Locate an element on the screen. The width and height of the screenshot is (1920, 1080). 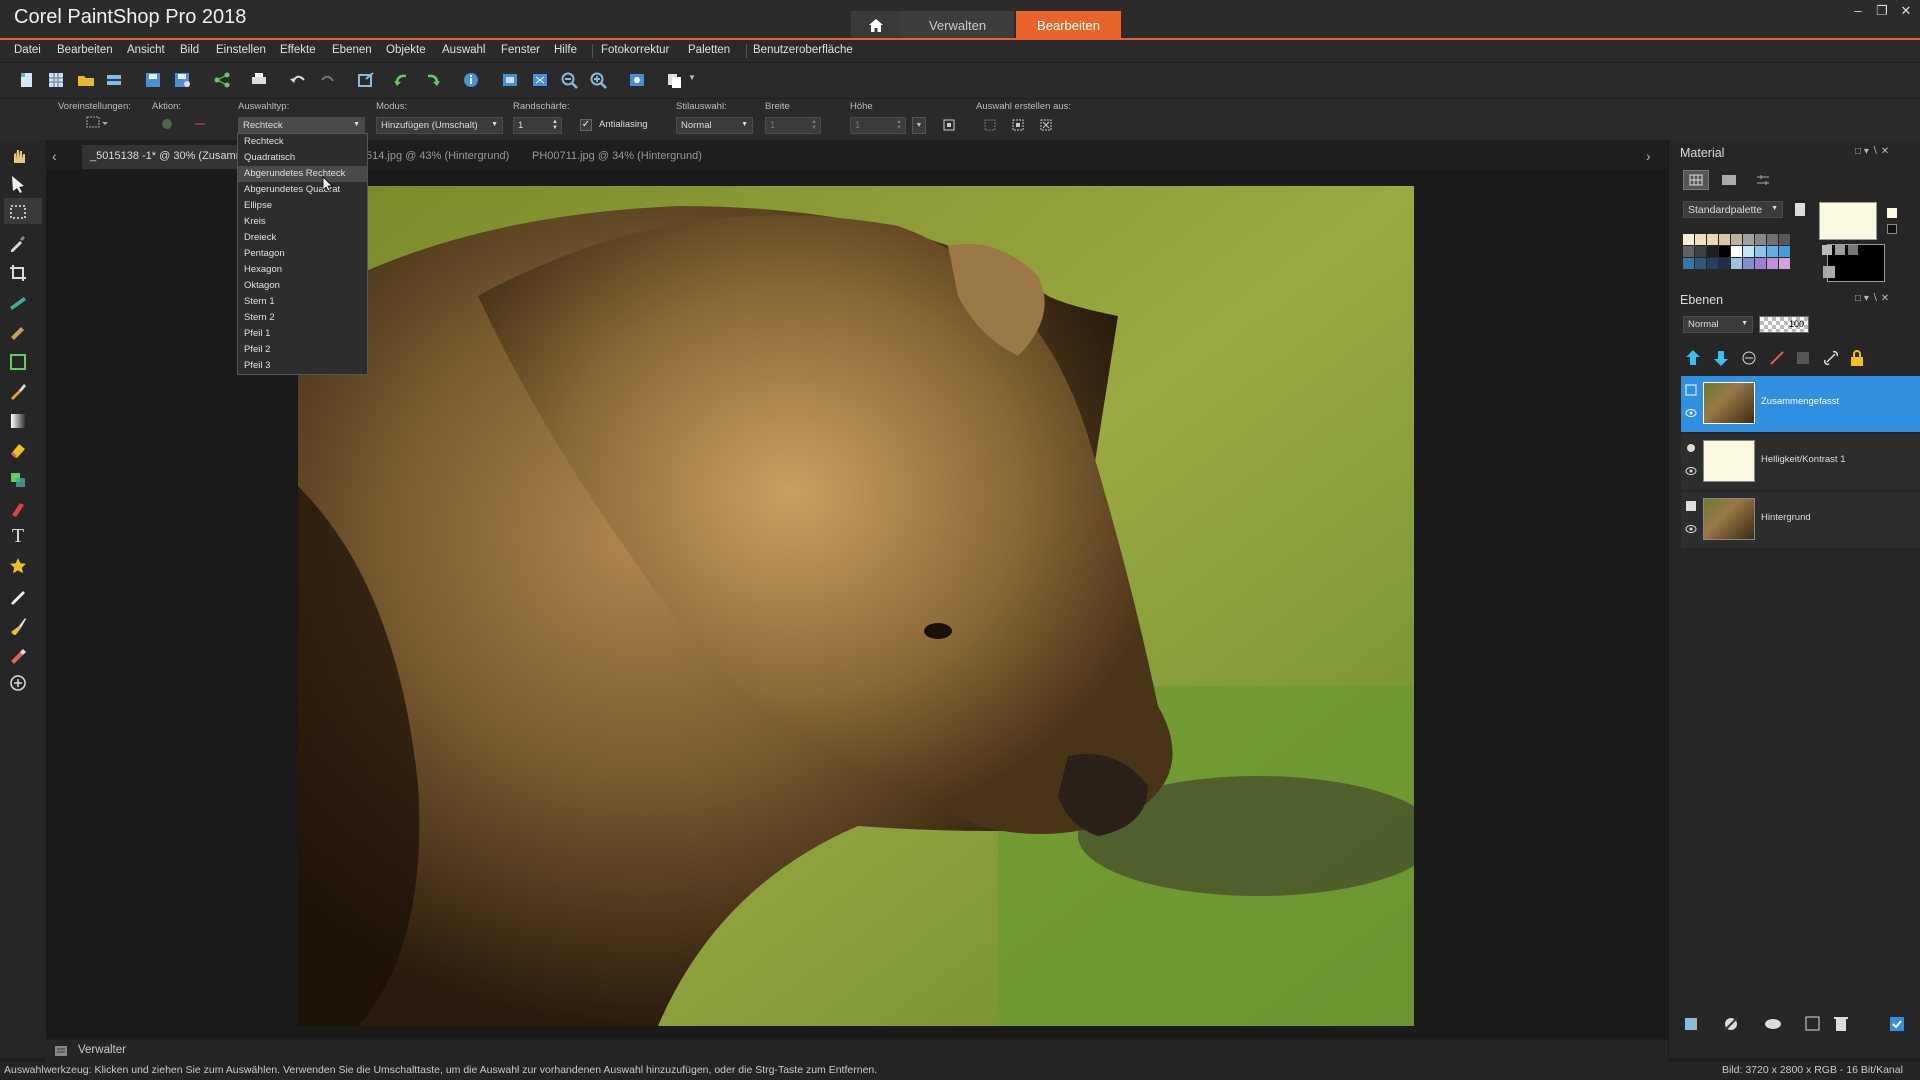
menu-effekte: Effekte is located at coordinates (298, 50).